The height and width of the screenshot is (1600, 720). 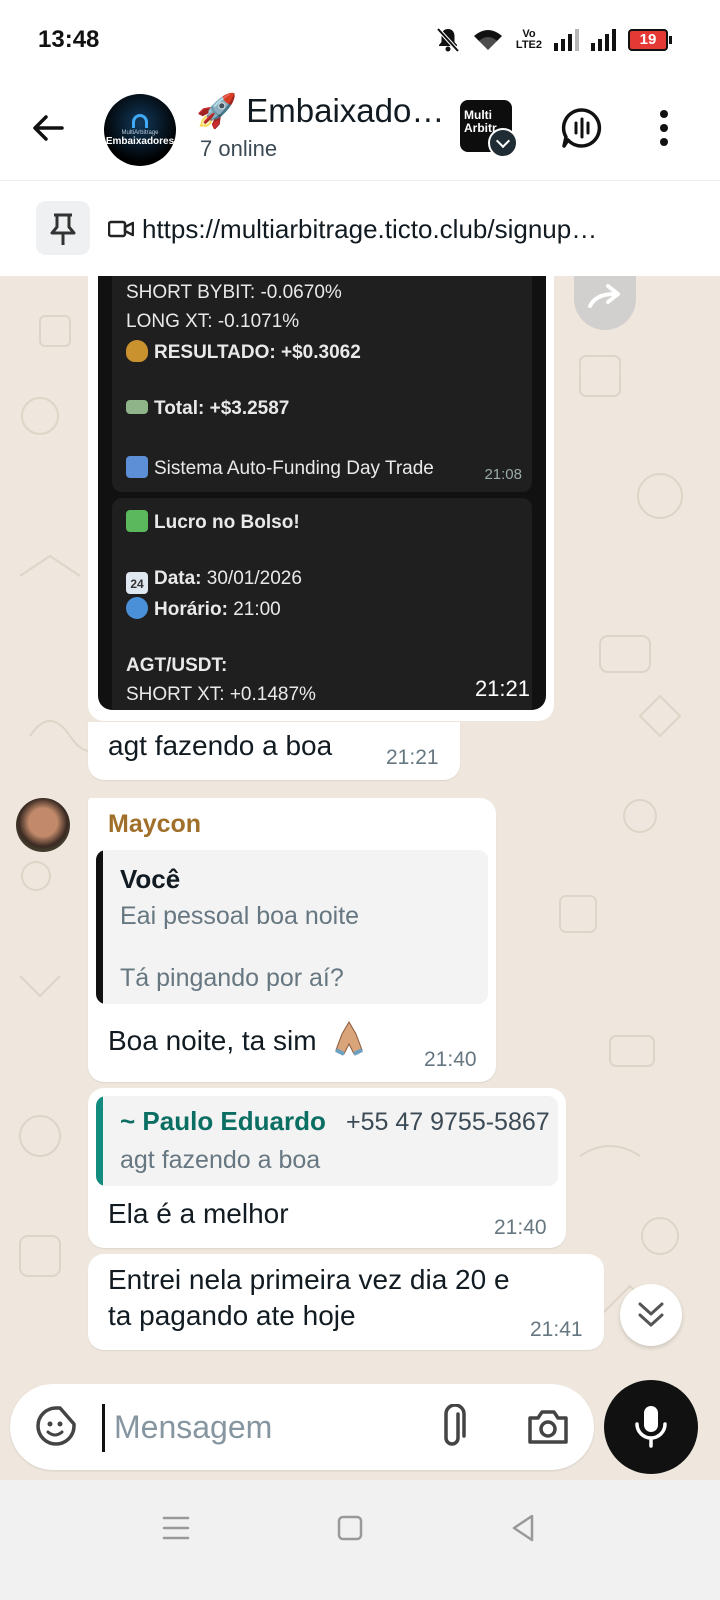 What do you see at coordinates (650, 40) in the screenshot?
I see `battery-icon: 19` at bounding box center [650, 40].